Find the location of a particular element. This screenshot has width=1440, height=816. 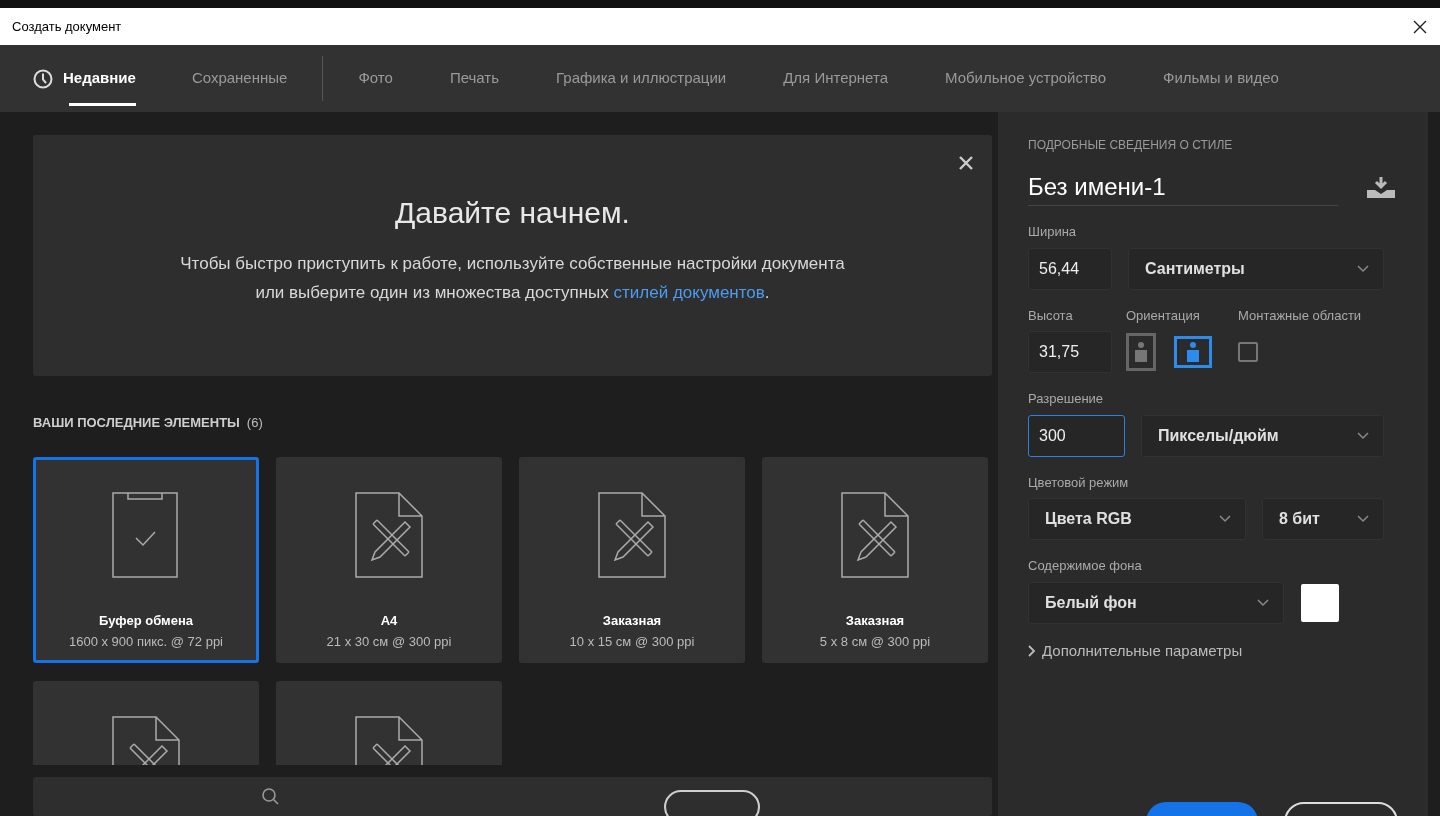

background-dropdown: Белый фон is located at coordinates (1156, 602).